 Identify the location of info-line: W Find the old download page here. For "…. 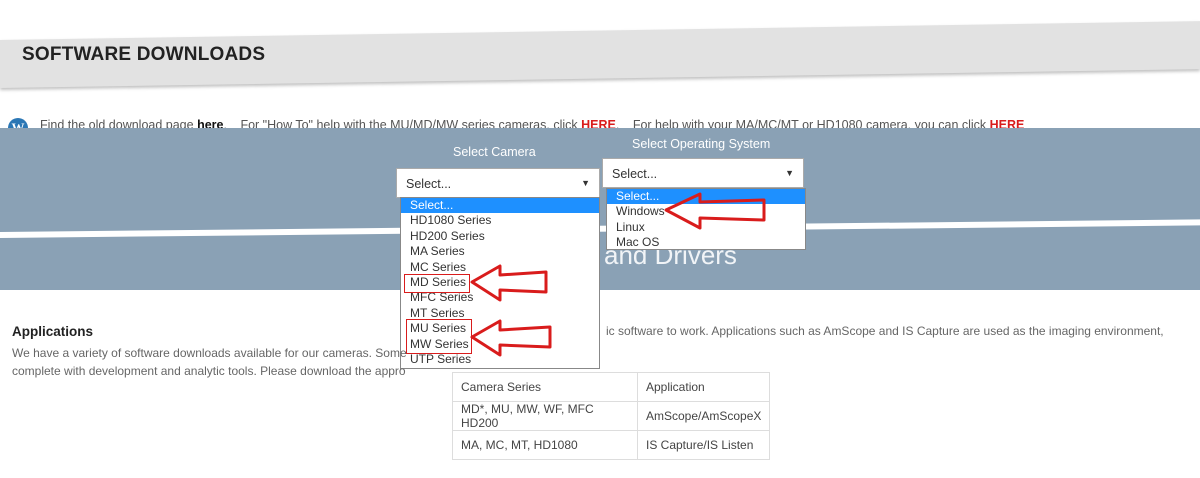
(598, 115).